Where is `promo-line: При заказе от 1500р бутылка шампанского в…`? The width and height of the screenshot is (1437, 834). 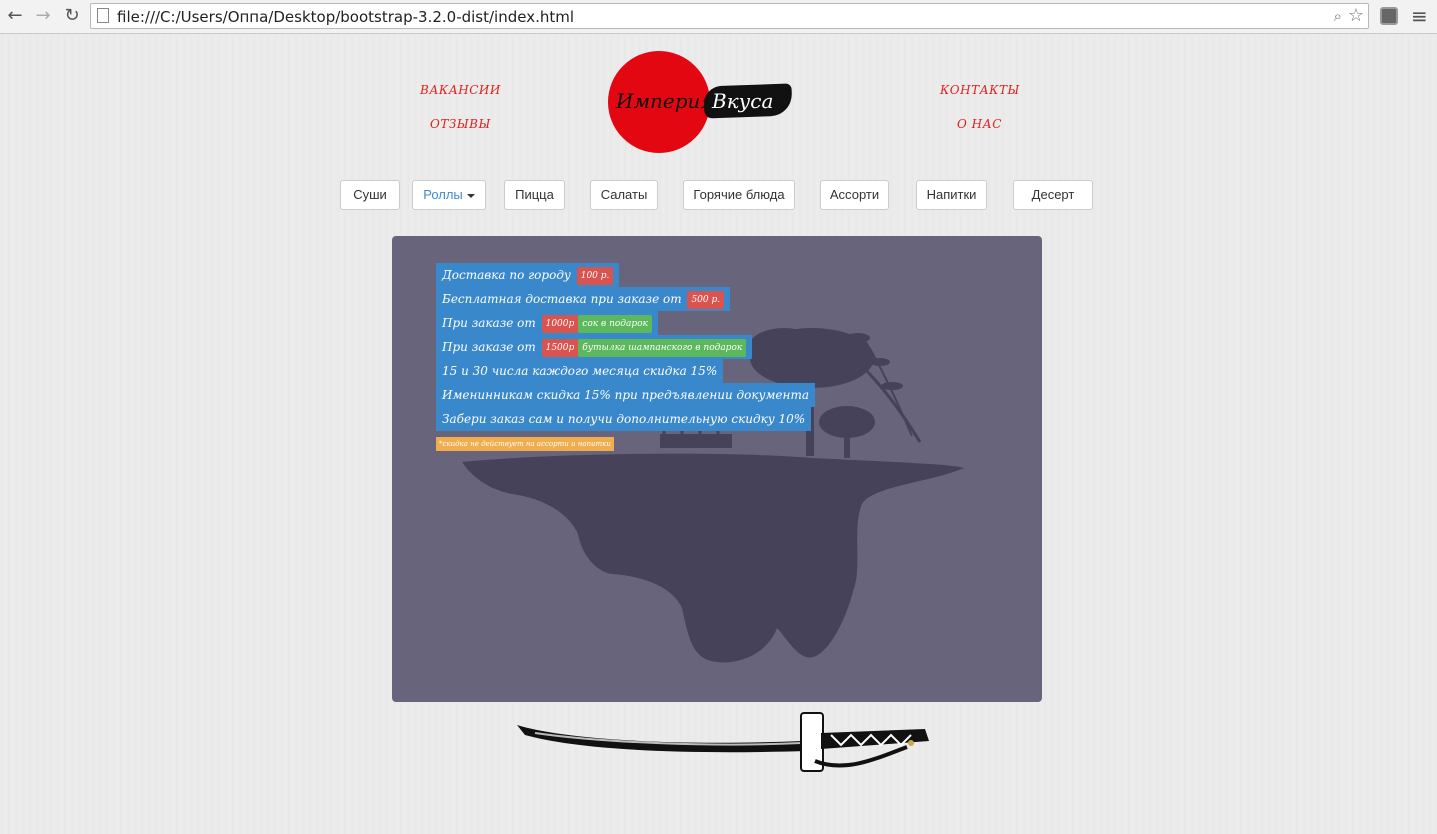 promo-line: При заказе от 1500р бутылка шампанского в… is located at coordinates (594, 347).